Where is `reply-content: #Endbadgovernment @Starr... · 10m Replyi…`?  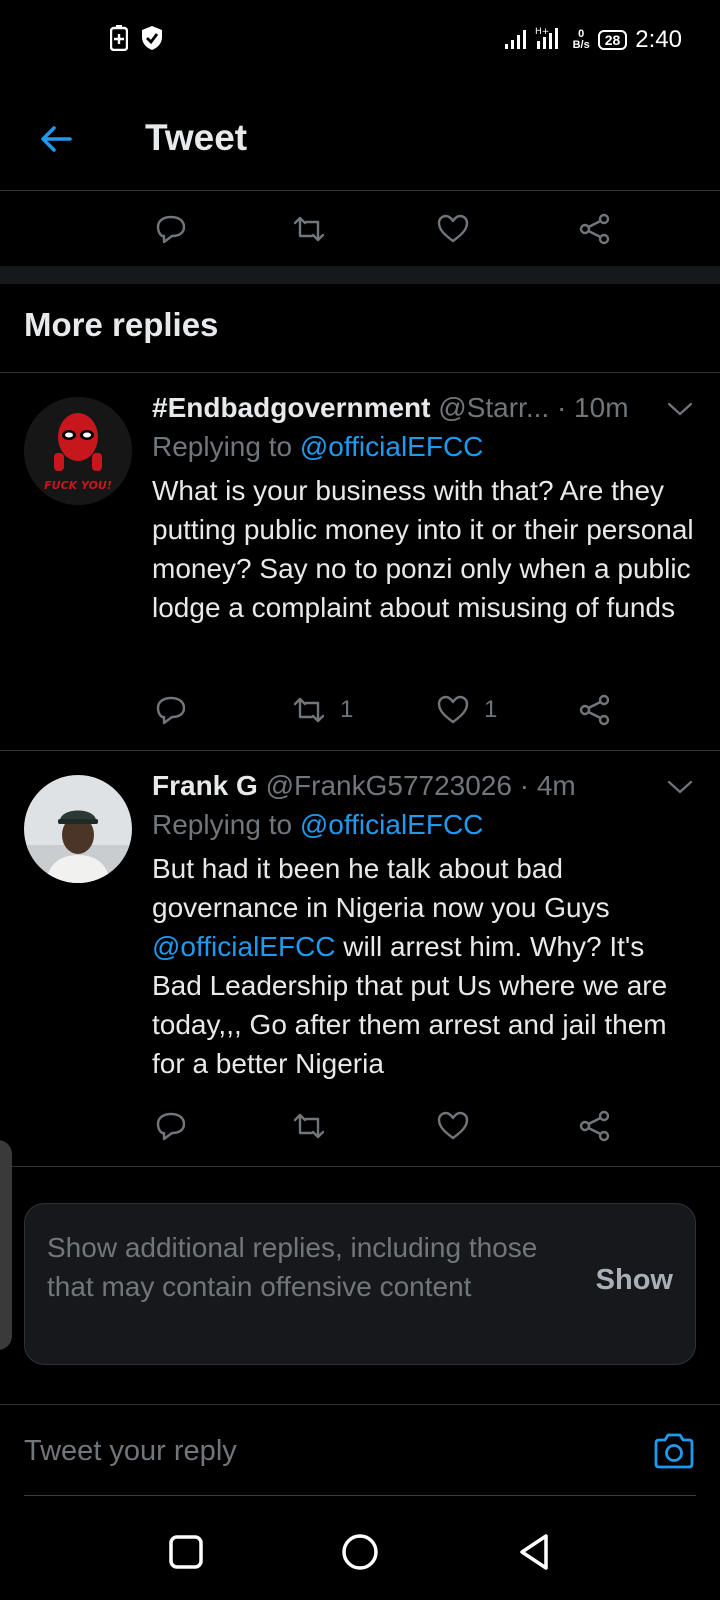 reply-content: #Endbadgovernment @Starr... · 10m Replyi… is located at coordinates (425, 508).